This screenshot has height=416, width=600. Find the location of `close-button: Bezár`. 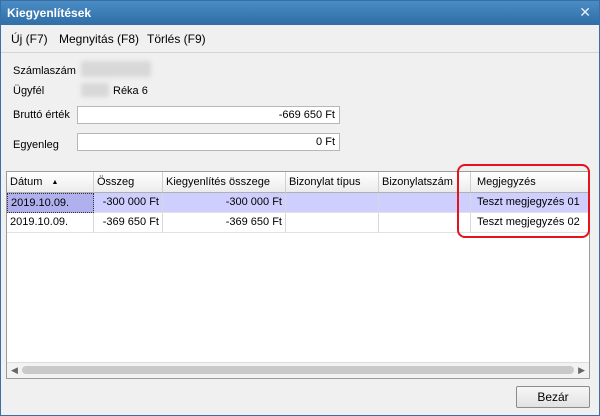

close-button: Bezár is located at coordinates (553, 397).